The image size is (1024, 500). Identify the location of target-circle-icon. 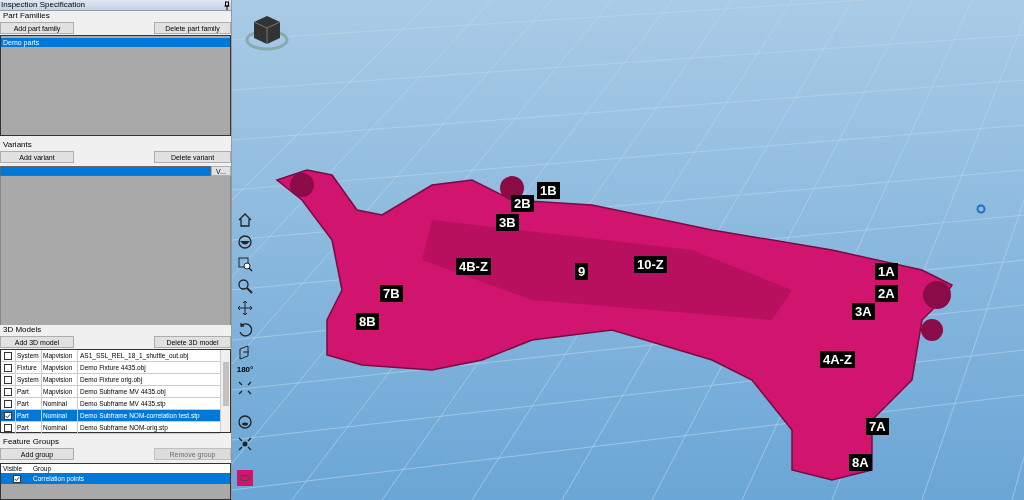
(981, 209).